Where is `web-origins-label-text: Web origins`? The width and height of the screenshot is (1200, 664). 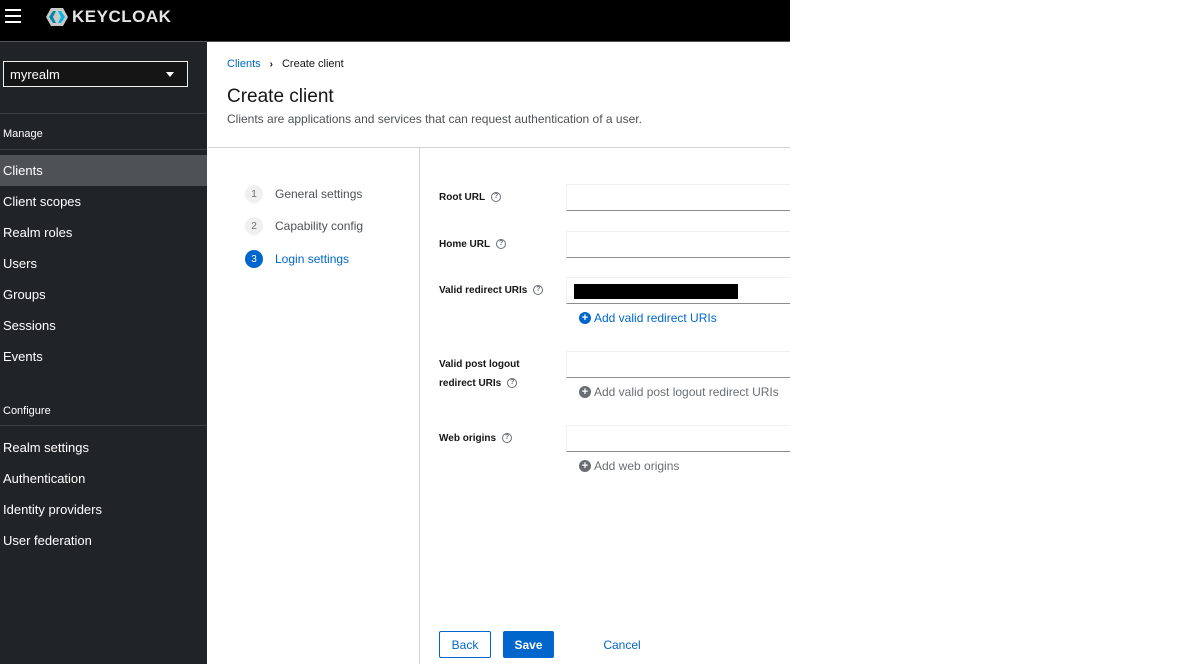
web-origins-label-text: Web origins is located at coordinates (468, 438).